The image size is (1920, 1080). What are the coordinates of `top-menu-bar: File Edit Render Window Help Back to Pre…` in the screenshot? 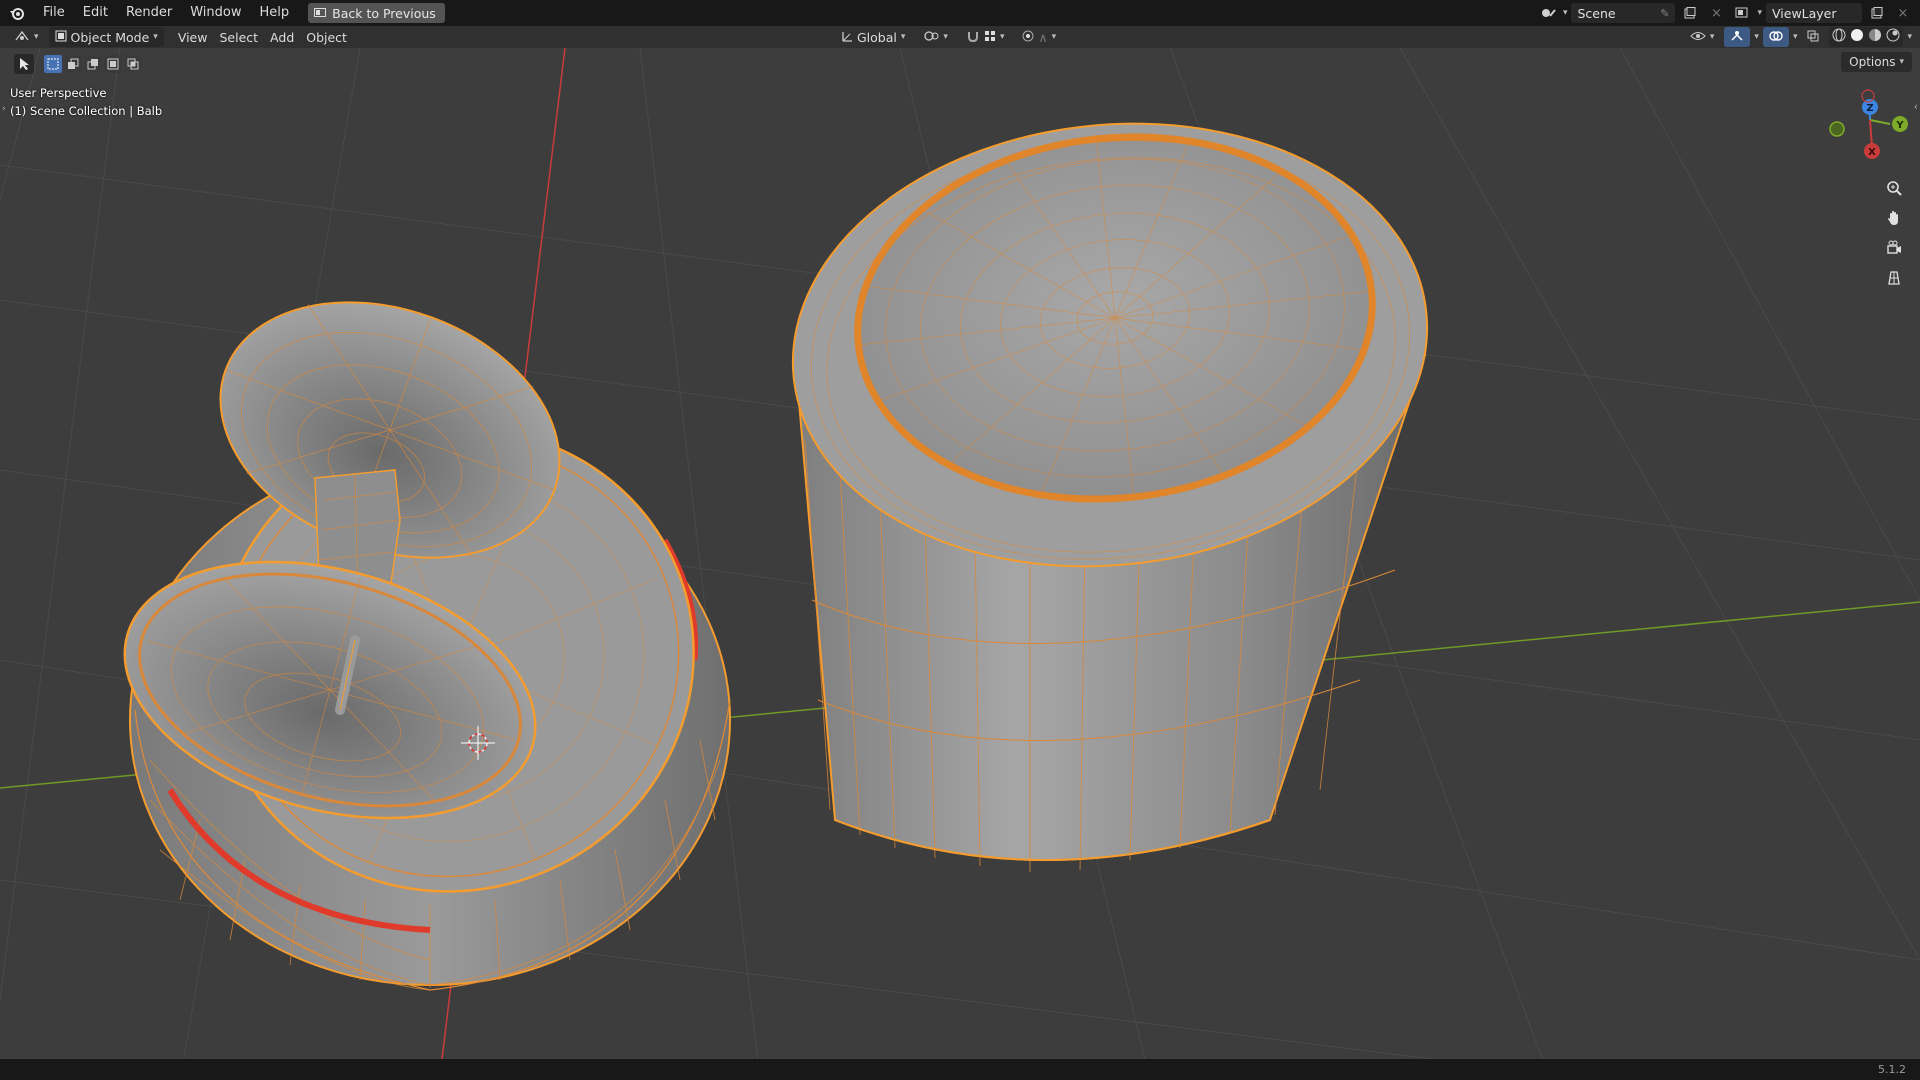 It's located at (960, 13).